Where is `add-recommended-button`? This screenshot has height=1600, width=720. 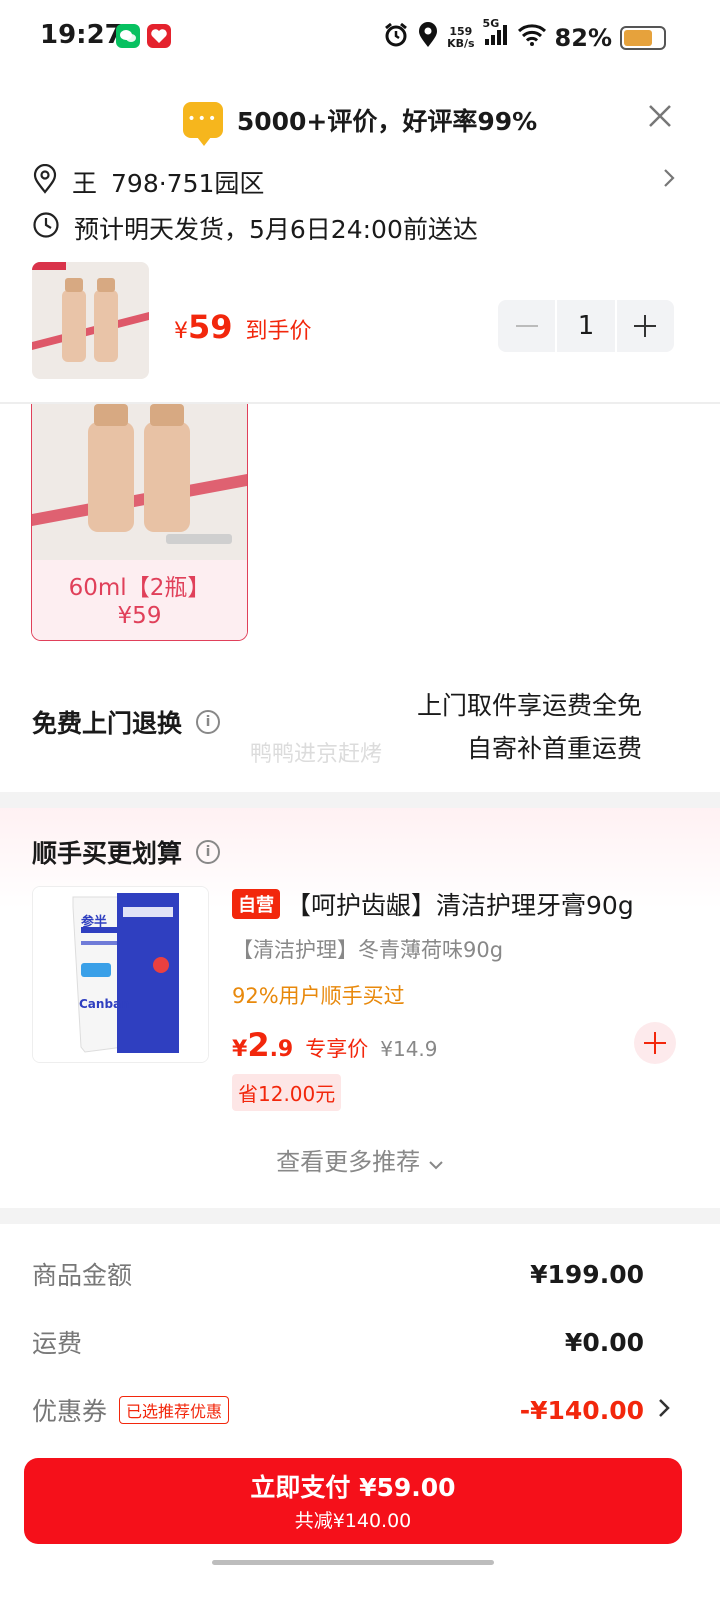
add-recommended-button is located at coordinates (655, 1043).